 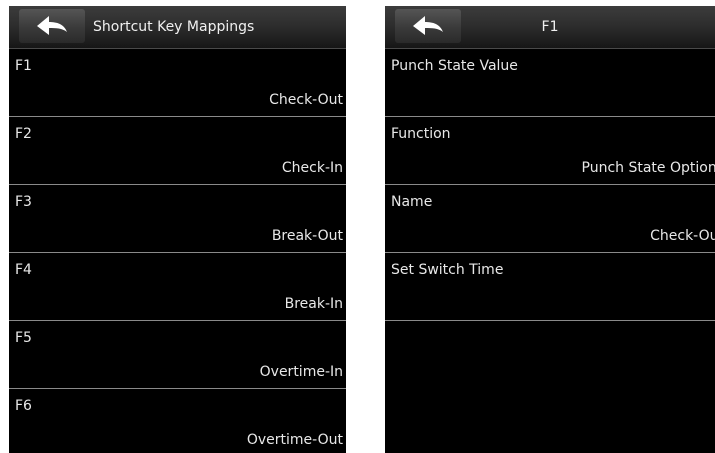 I want to click on list-item-f1: F1 Check-Out, so click(x=177, y=83).